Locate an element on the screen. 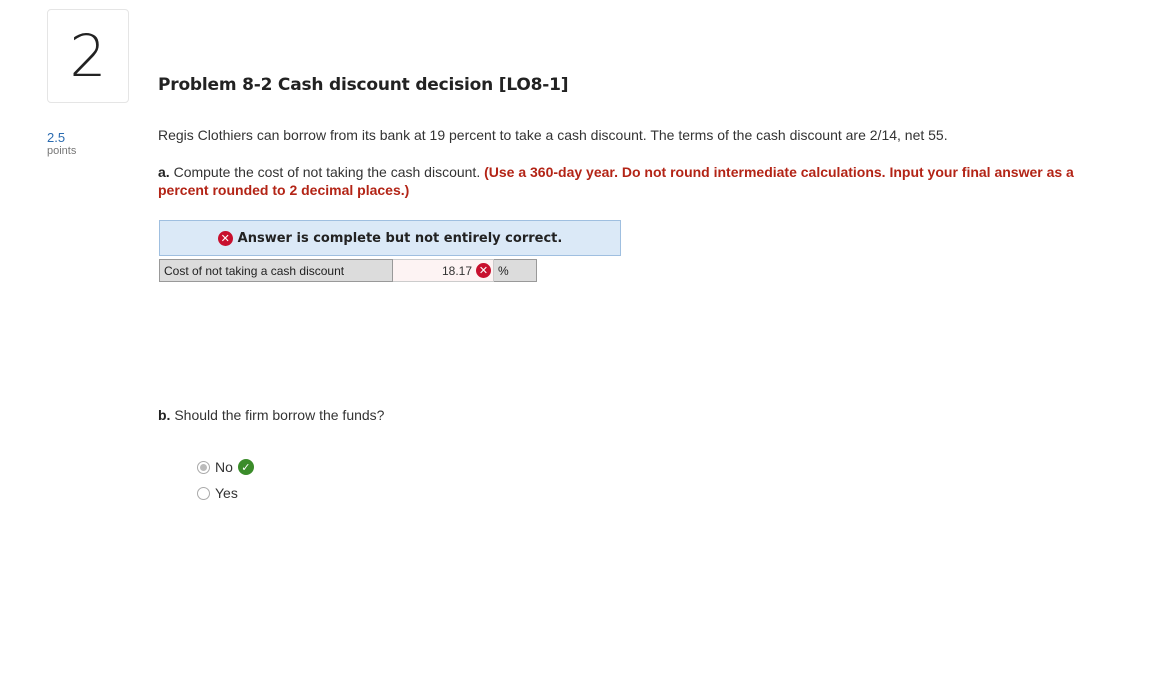  part-b-prompt: b. Should the firm borrow the funds? is located at coordinates (271, 415).